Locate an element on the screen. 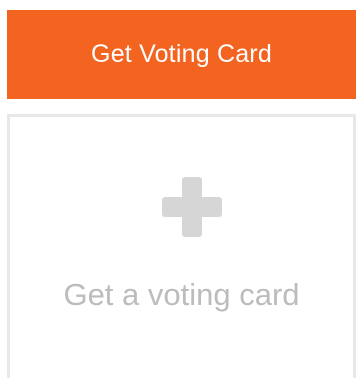 This screenshot has width=358, height=378. plus-icon is located at coordinates (192, 207).